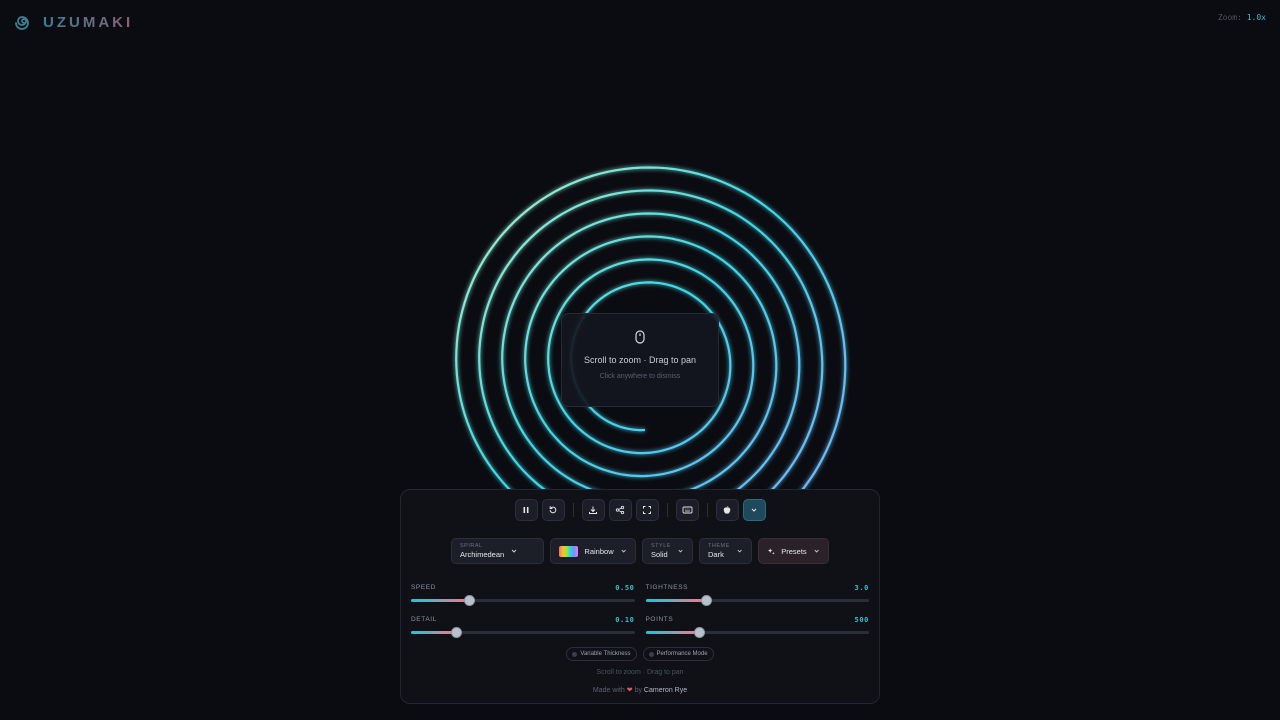 Image resolution: width=1280 pixels, height=720 pixels. I want to click on style-select-label: STYLE, so click(661, 545).